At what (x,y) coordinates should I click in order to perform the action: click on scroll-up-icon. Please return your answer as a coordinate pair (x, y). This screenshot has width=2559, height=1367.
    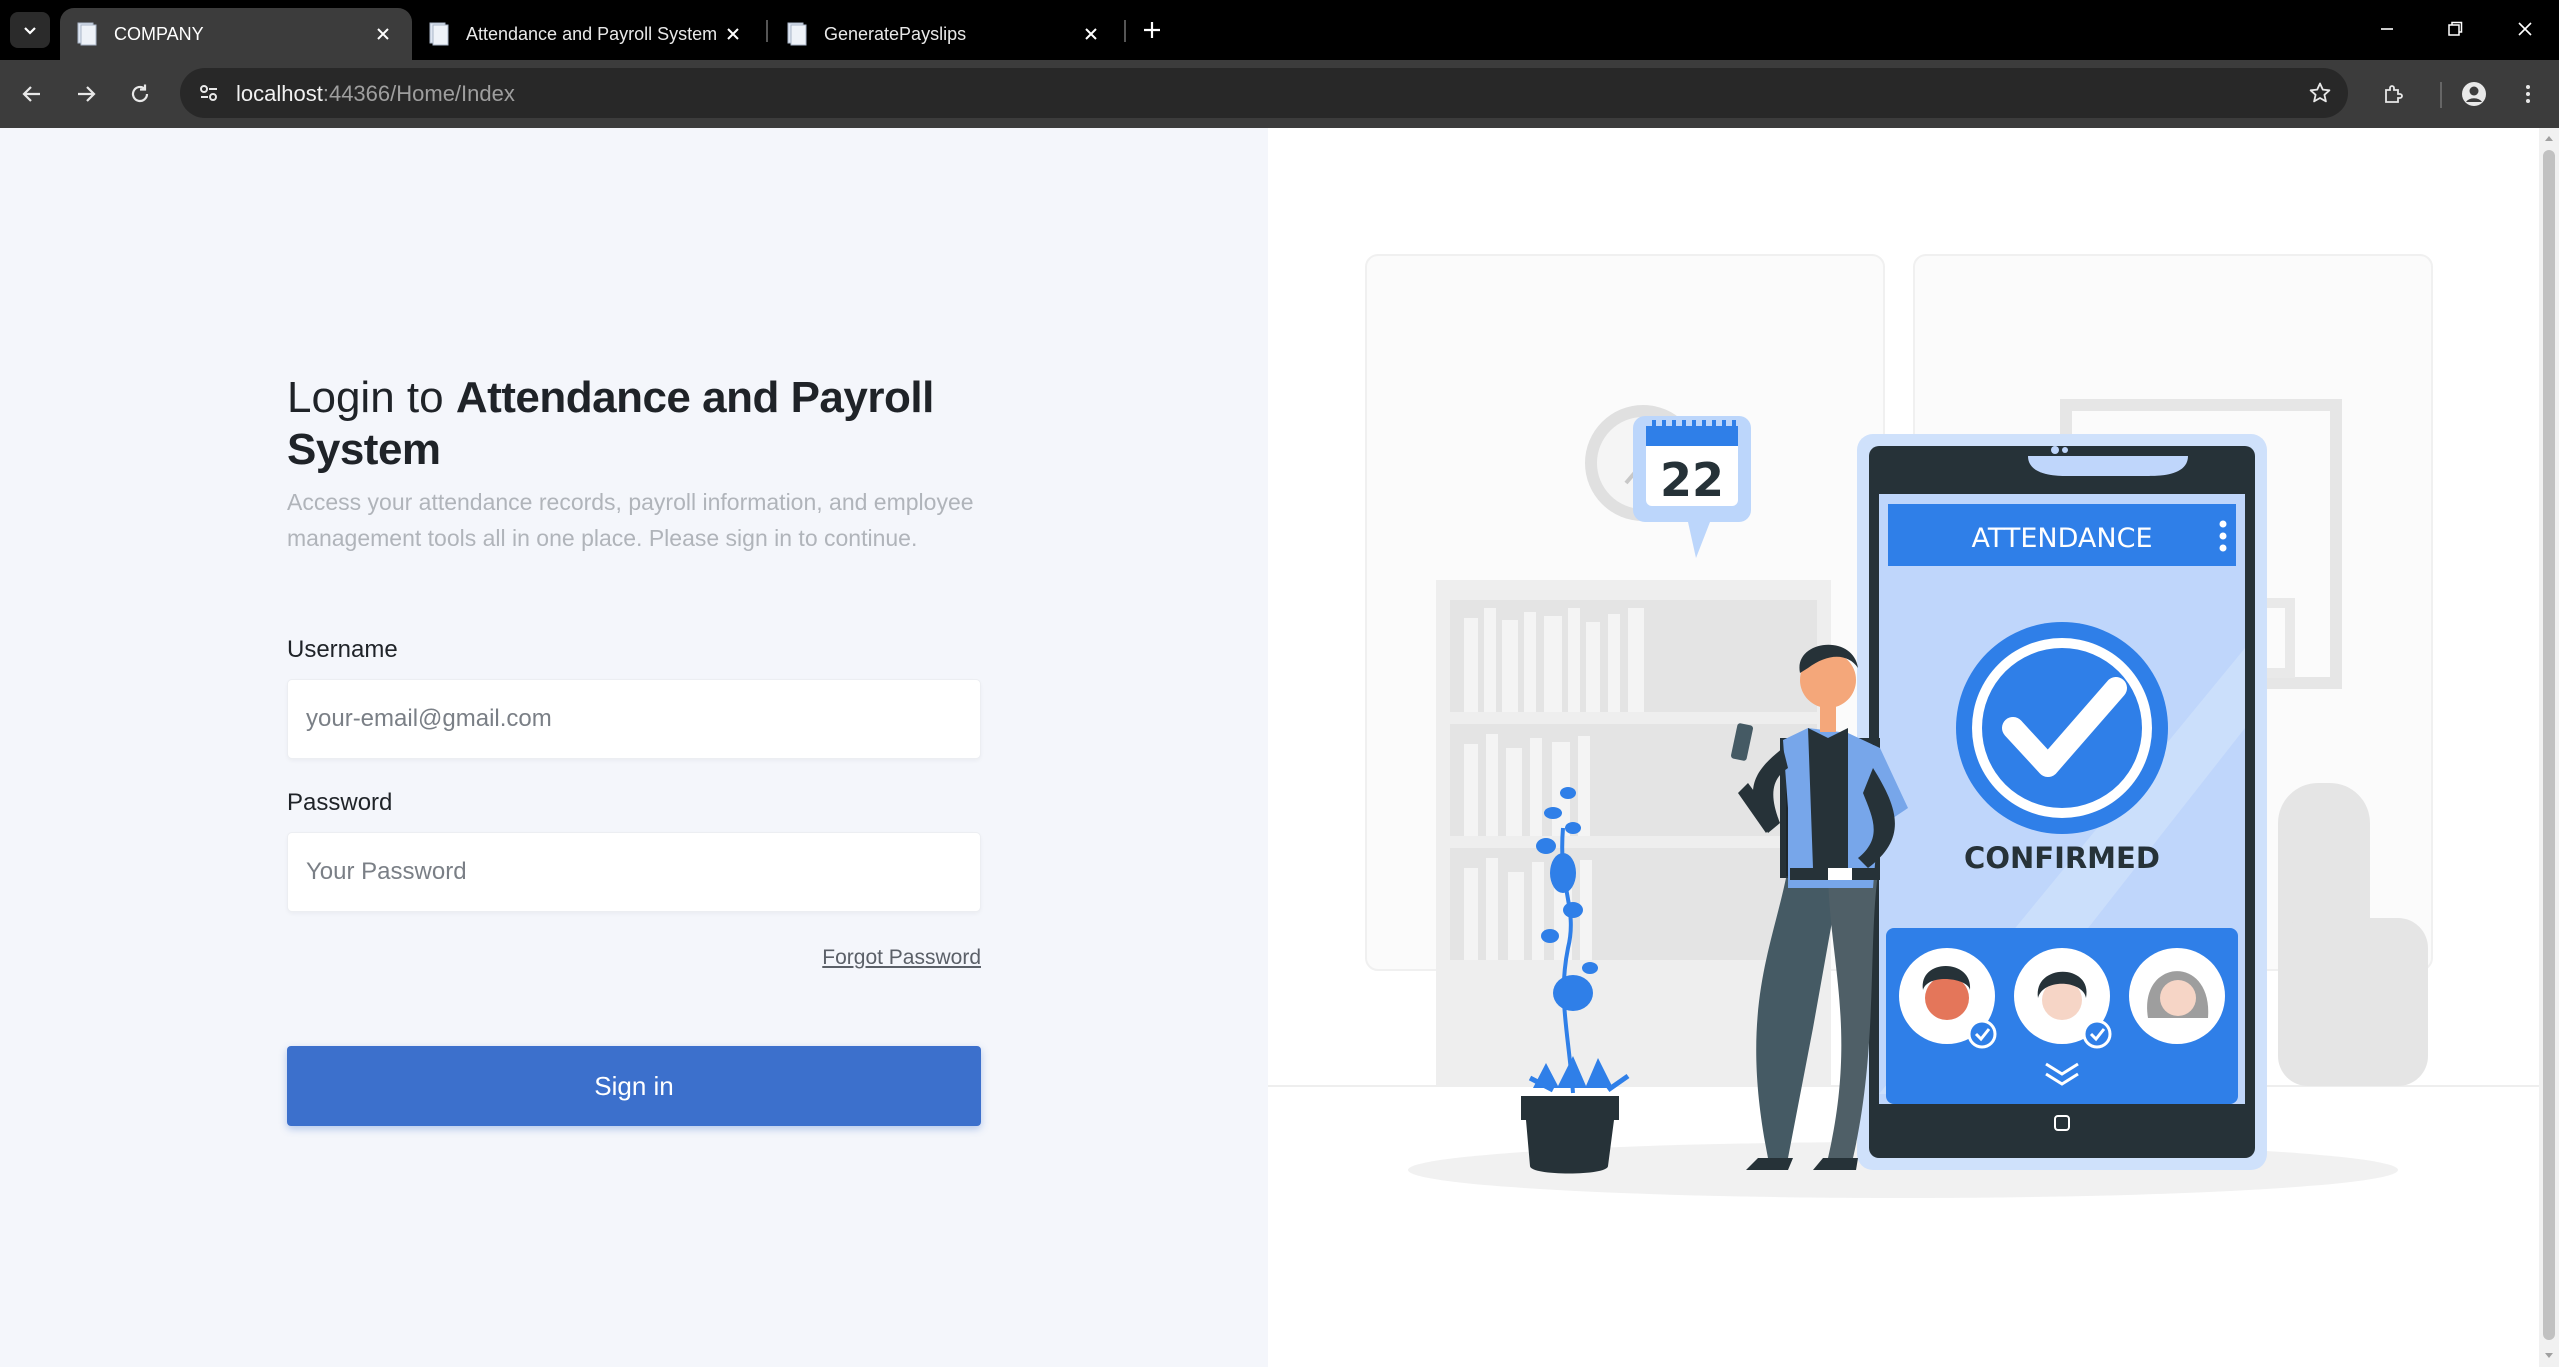
    Looking at the image, I should click on (2549, 138).